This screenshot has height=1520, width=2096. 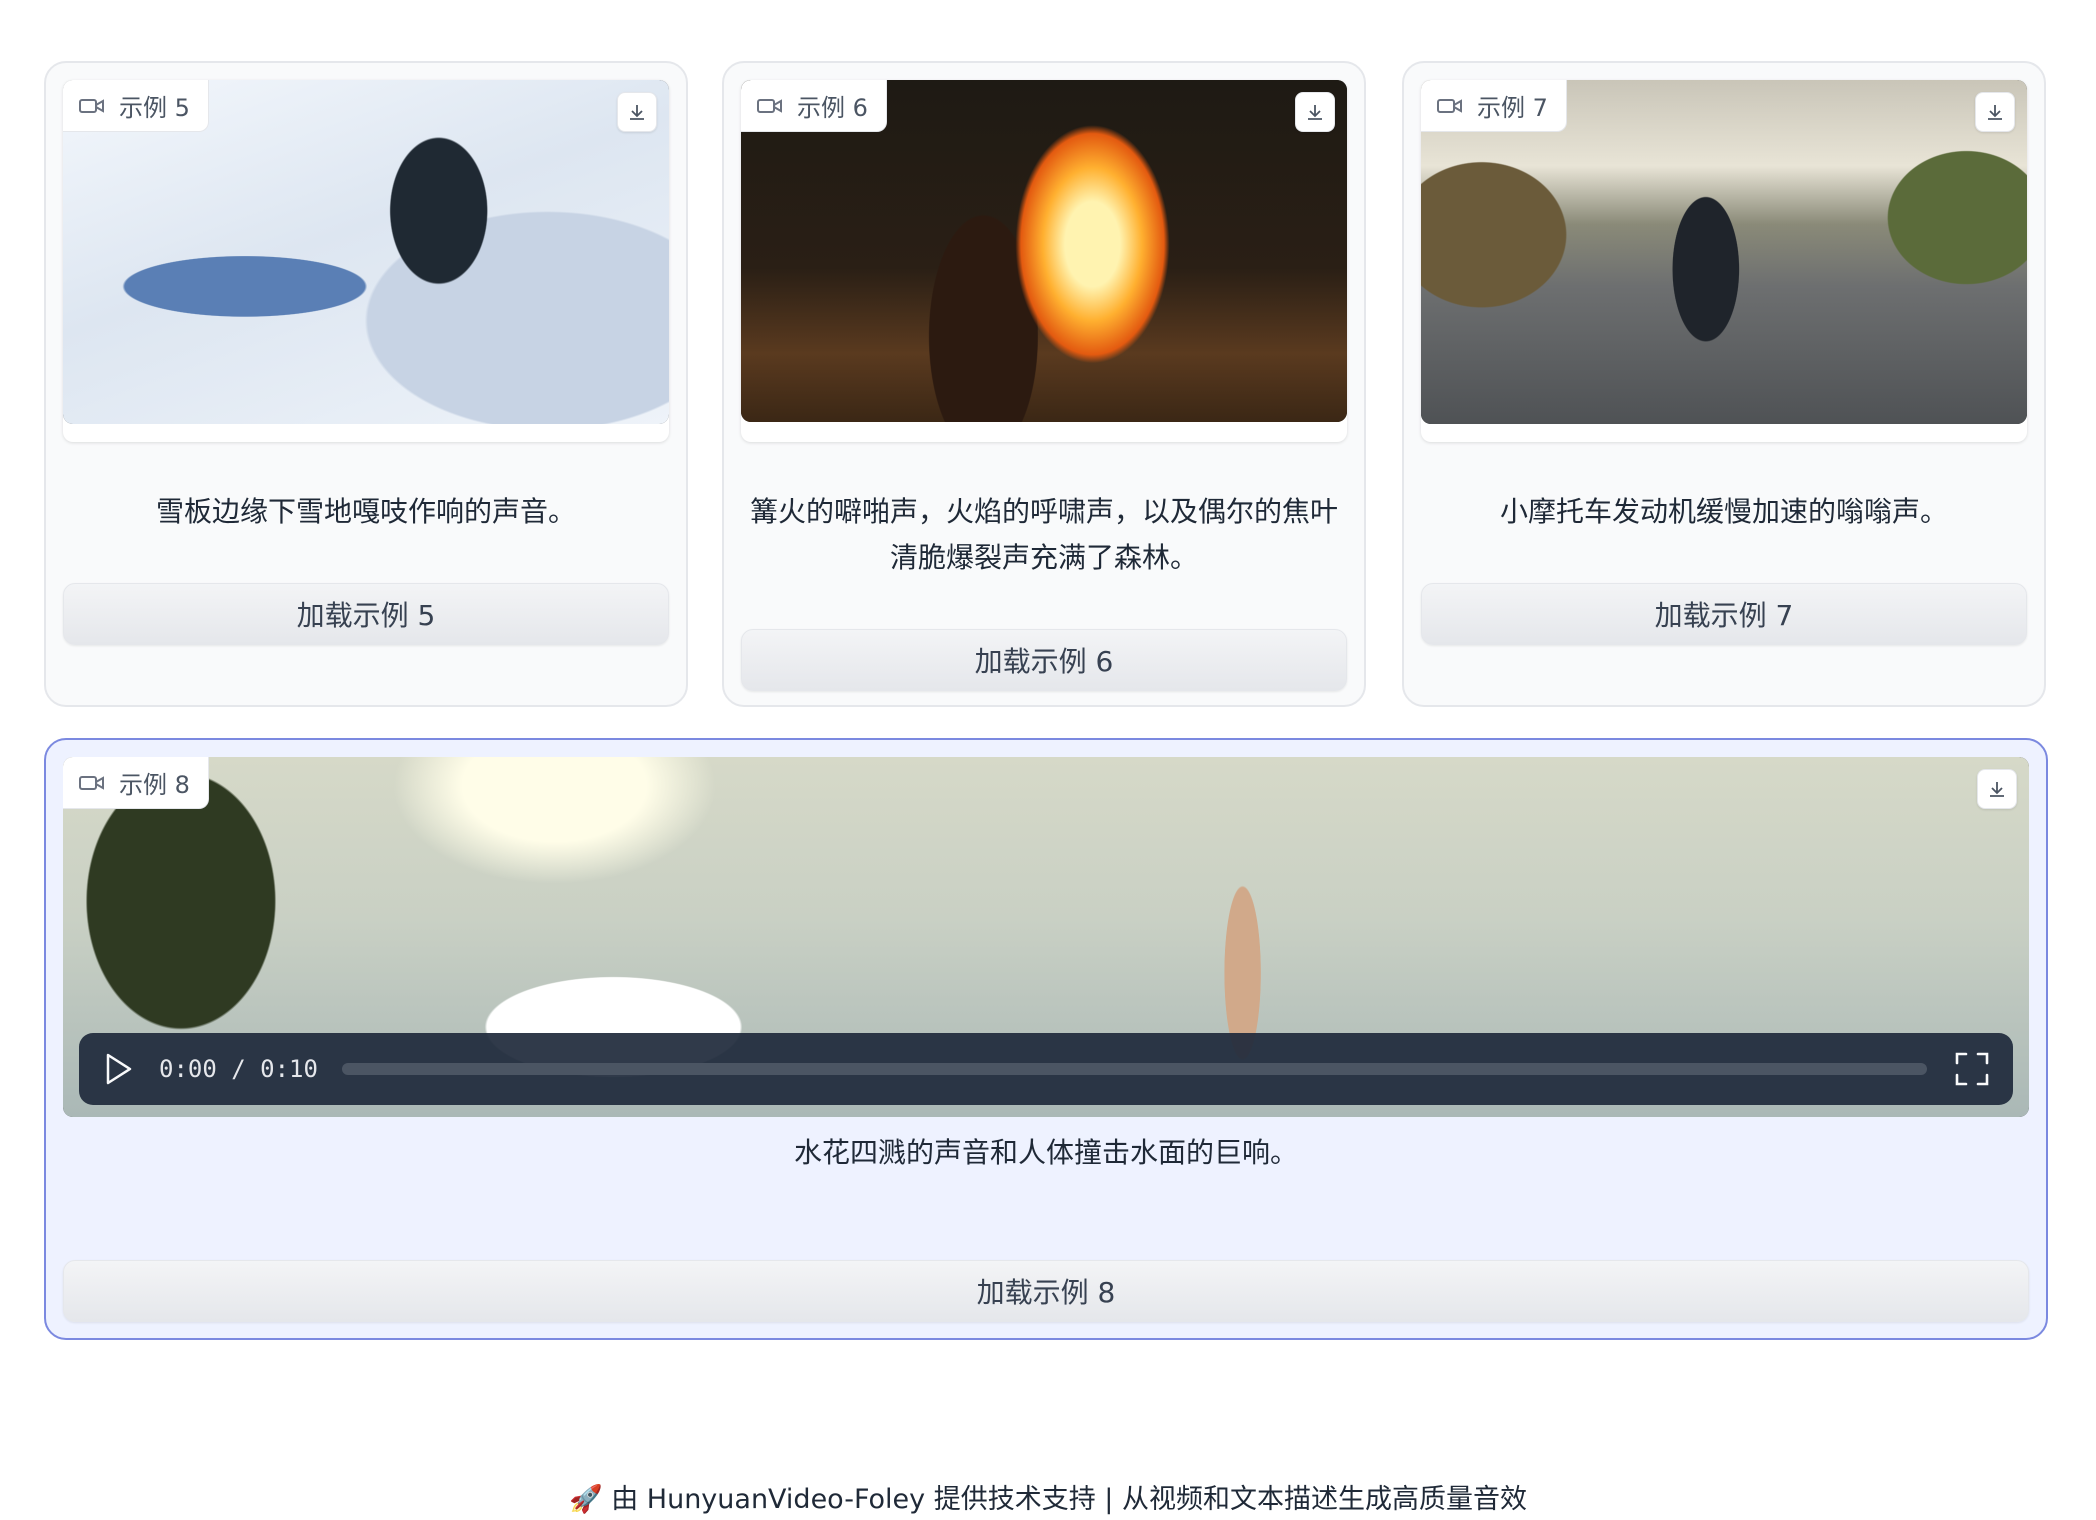 I want to click on video-controls: 0:00 / 0:10, so click(x=1046, y=1069).